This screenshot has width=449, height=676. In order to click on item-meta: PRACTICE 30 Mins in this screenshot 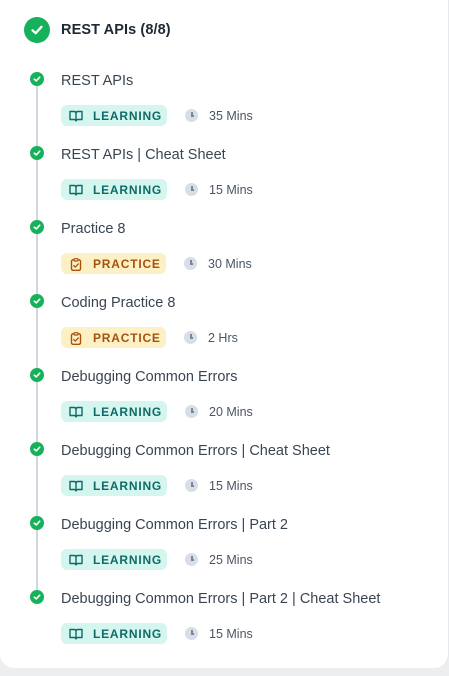, I will do `click(156, 263)`.